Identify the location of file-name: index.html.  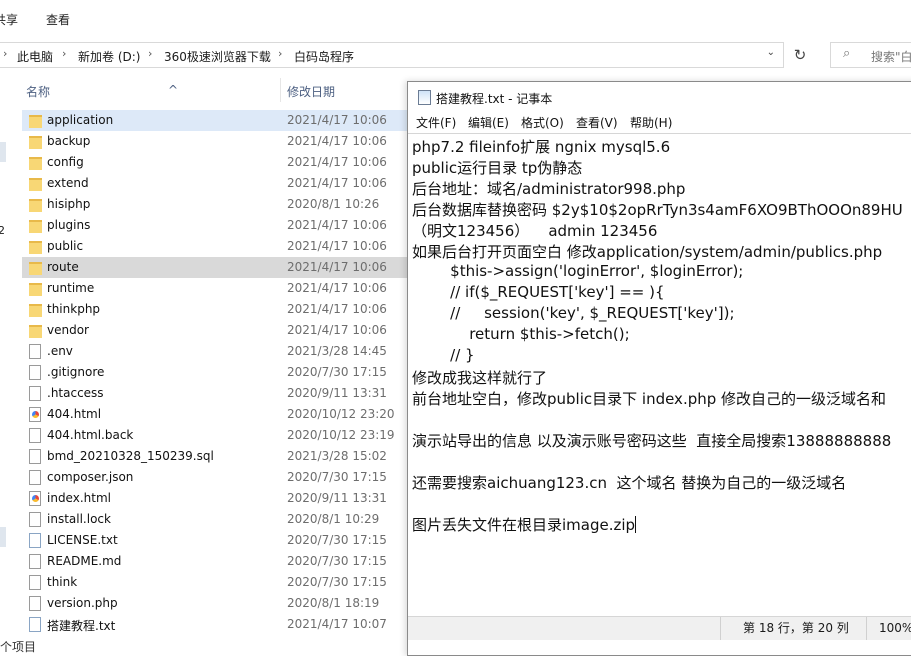
(79, 498).